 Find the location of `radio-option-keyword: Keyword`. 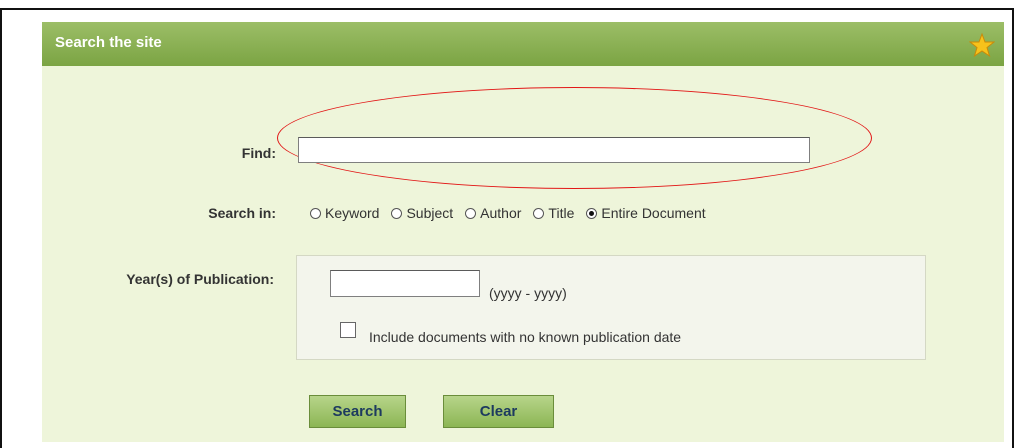

radio-option-keyword: Keyword is located at coordinates (344, 213).